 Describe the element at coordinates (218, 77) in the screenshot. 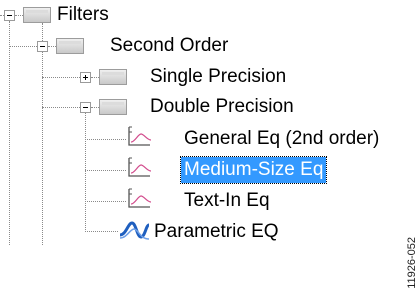

I see `tree-node-single-precision: Single Precision` at that location.